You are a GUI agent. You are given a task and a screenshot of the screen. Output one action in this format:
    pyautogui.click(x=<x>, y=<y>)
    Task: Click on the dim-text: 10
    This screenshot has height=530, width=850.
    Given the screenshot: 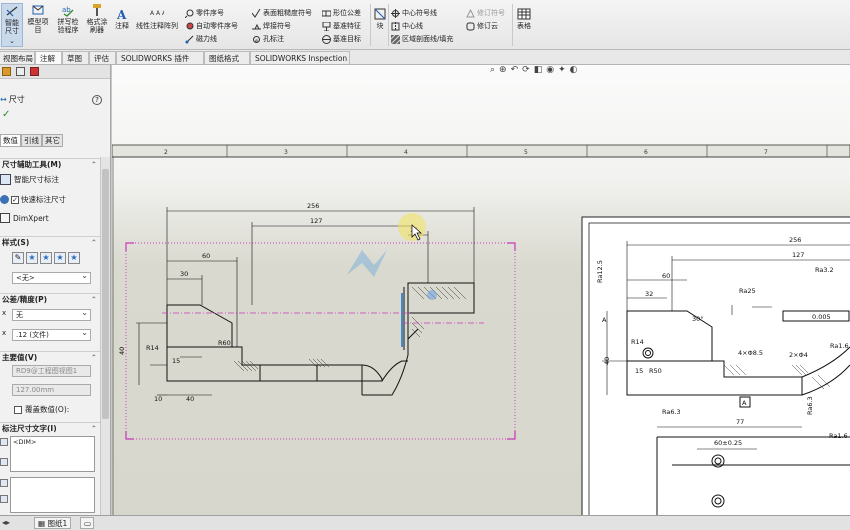 What is the action you would take?
    pyautogui.click(x=158, y=399)
    